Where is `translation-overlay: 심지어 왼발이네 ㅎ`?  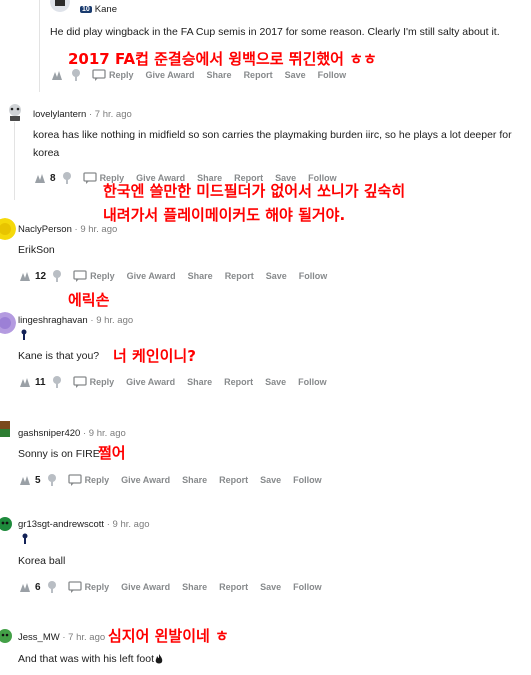 translation-overlay: 심지어 왼발이네 ㅎ is located at coordinates (168, 636).